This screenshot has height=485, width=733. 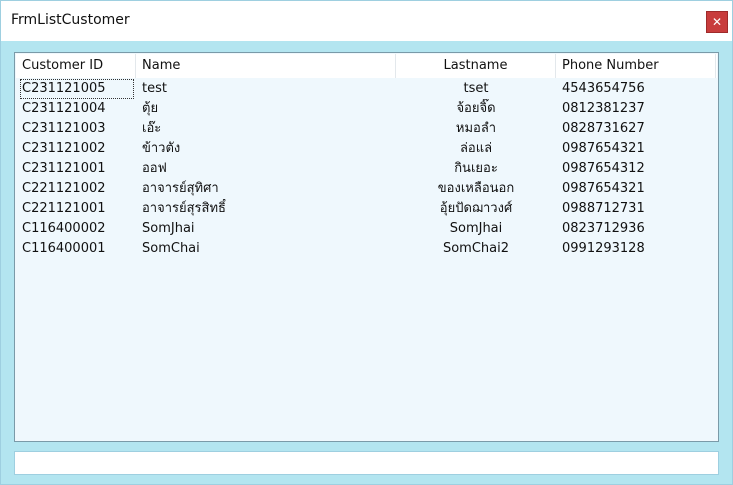 What do you see at coordinates (64, 108) in the screenshot?
I see `cell-customer-id: C231121004` at bounding box center [64, 108].